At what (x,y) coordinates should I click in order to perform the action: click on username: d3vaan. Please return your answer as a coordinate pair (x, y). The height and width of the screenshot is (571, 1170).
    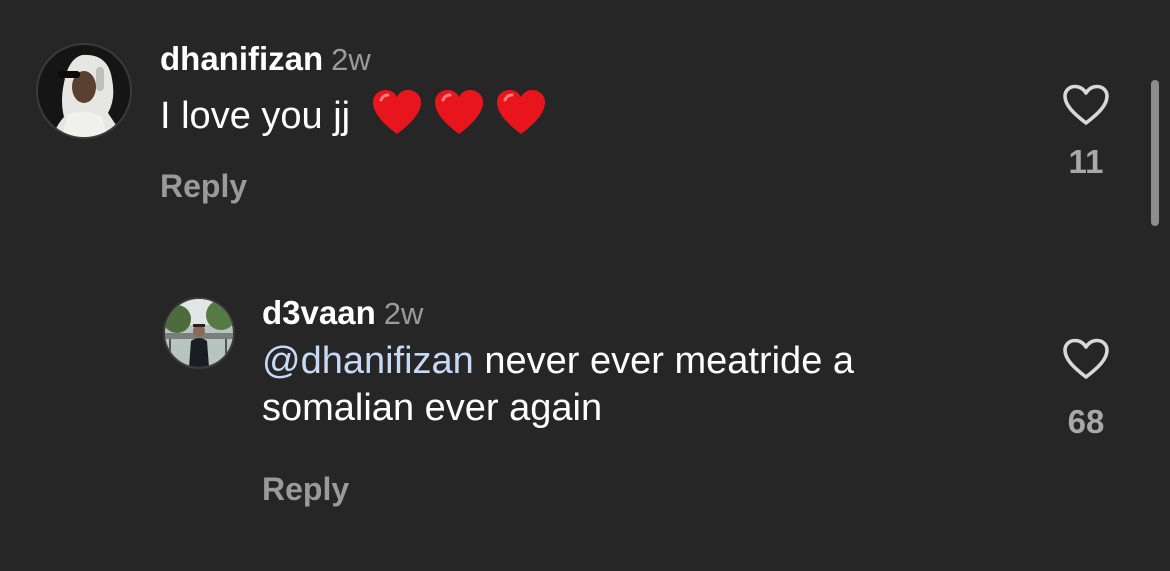
    Looking at the image, I should click on (319, 312).